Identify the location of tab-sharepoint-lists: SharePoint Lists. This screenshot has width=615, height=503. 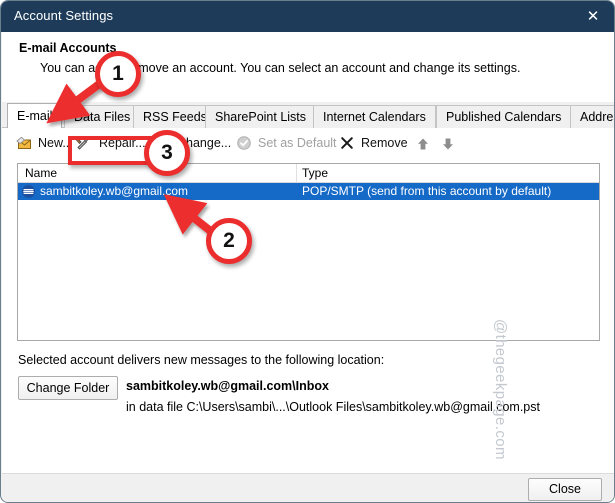
(261, 116).